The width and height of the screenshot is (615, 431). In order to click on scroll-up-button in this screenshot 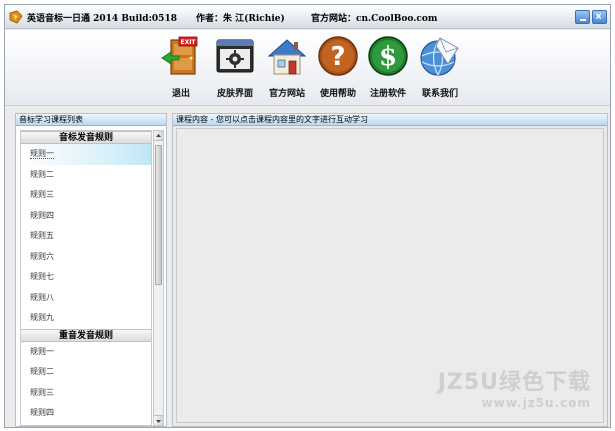, I will do `click(158, 136)`.